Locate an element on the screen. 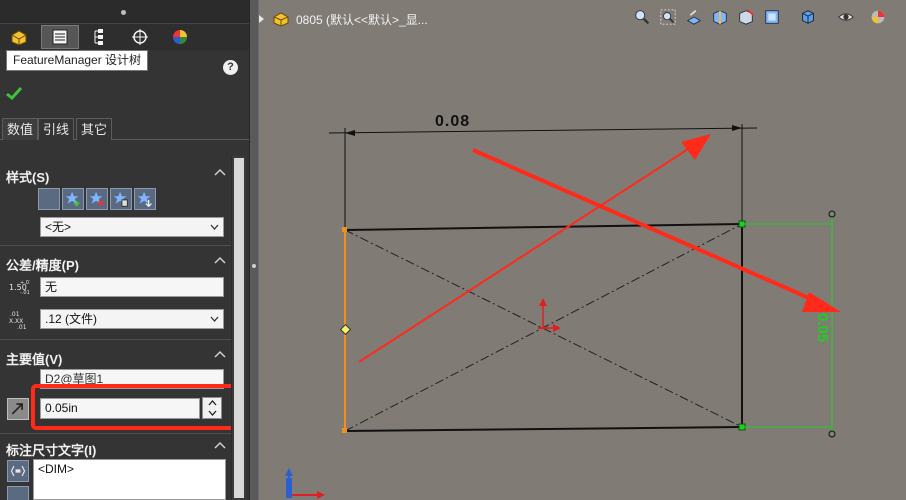 This screenshot has width=906, height=500. primary-value-section-title: 主要值(V) is located at coordinates (34, 359).